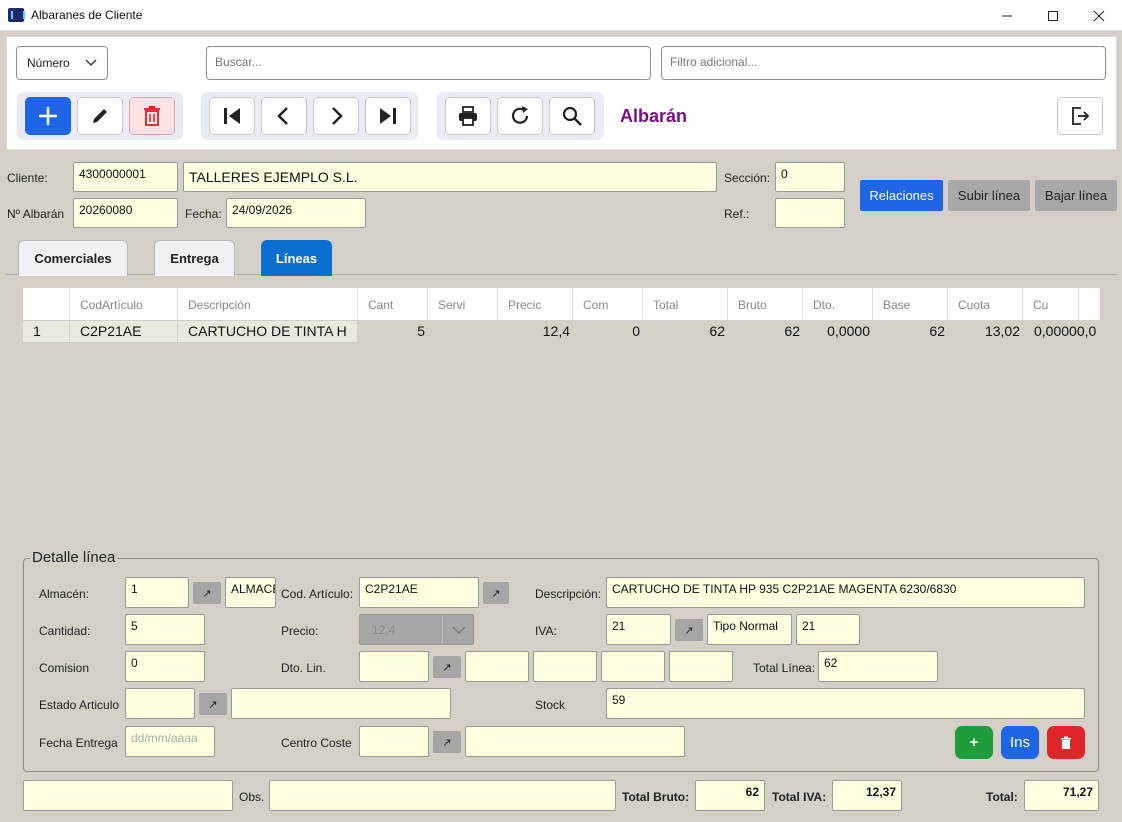  I want to click on table-cell: CARTUCHO DE TINTA H, so click(268, 331).